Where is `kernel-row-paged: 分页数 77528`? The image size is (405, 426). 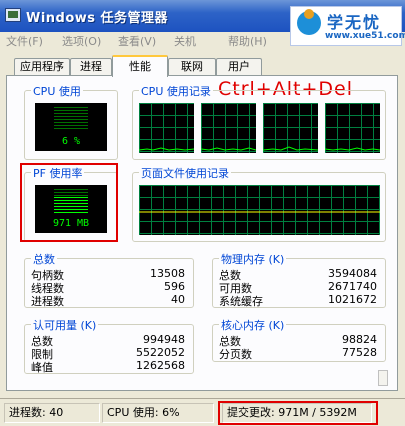 kernel-row-paged: 分页数 77528 is located at coordinates (299, 353).